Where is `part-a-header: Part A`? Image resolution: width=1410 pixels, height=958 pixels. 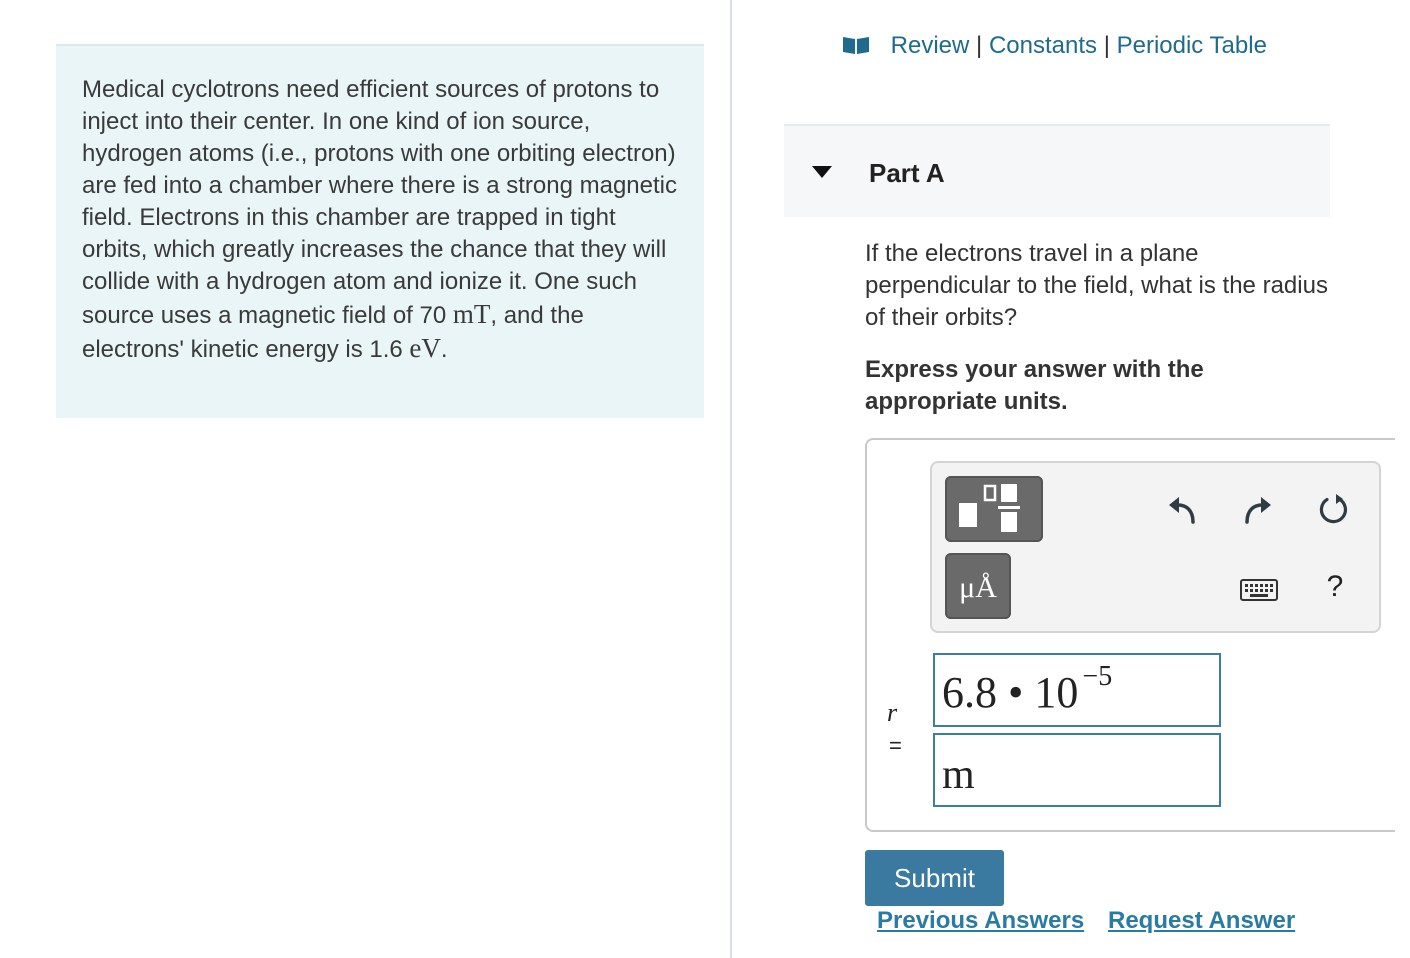 part-a-header: Part A is located at coordinates (1057, 170).